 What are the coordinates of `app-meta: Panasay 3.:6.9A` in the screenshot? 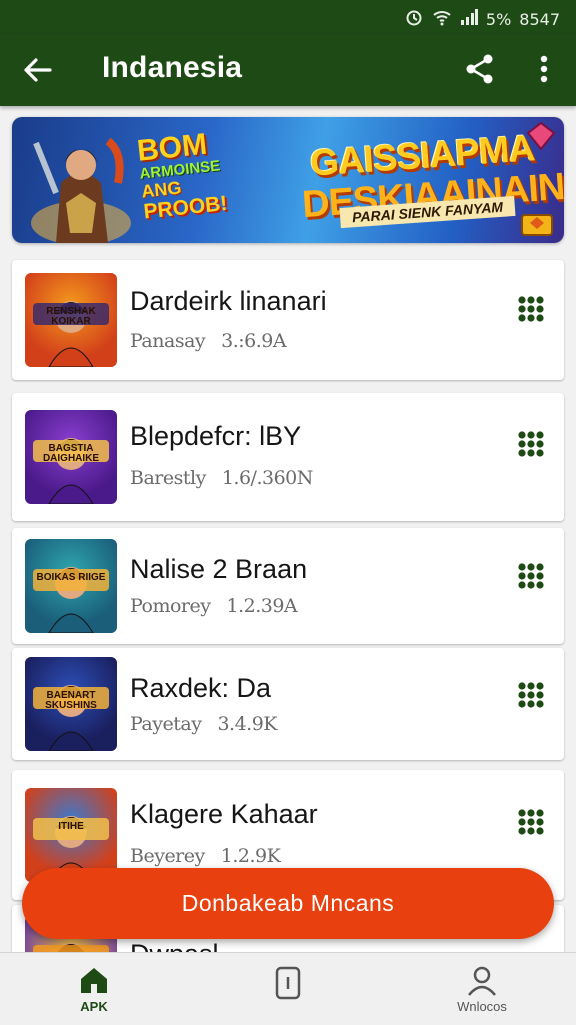 It's located at (208, 341).